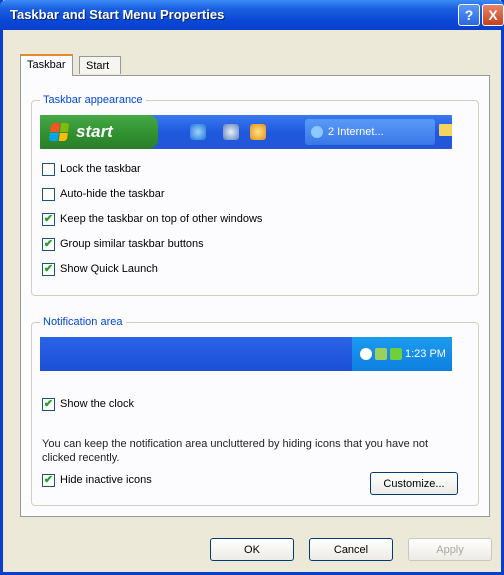  What do you see at coordinates (258, 132) in the screenshot?
I see `player-icon` at bounding box center [258, 132].